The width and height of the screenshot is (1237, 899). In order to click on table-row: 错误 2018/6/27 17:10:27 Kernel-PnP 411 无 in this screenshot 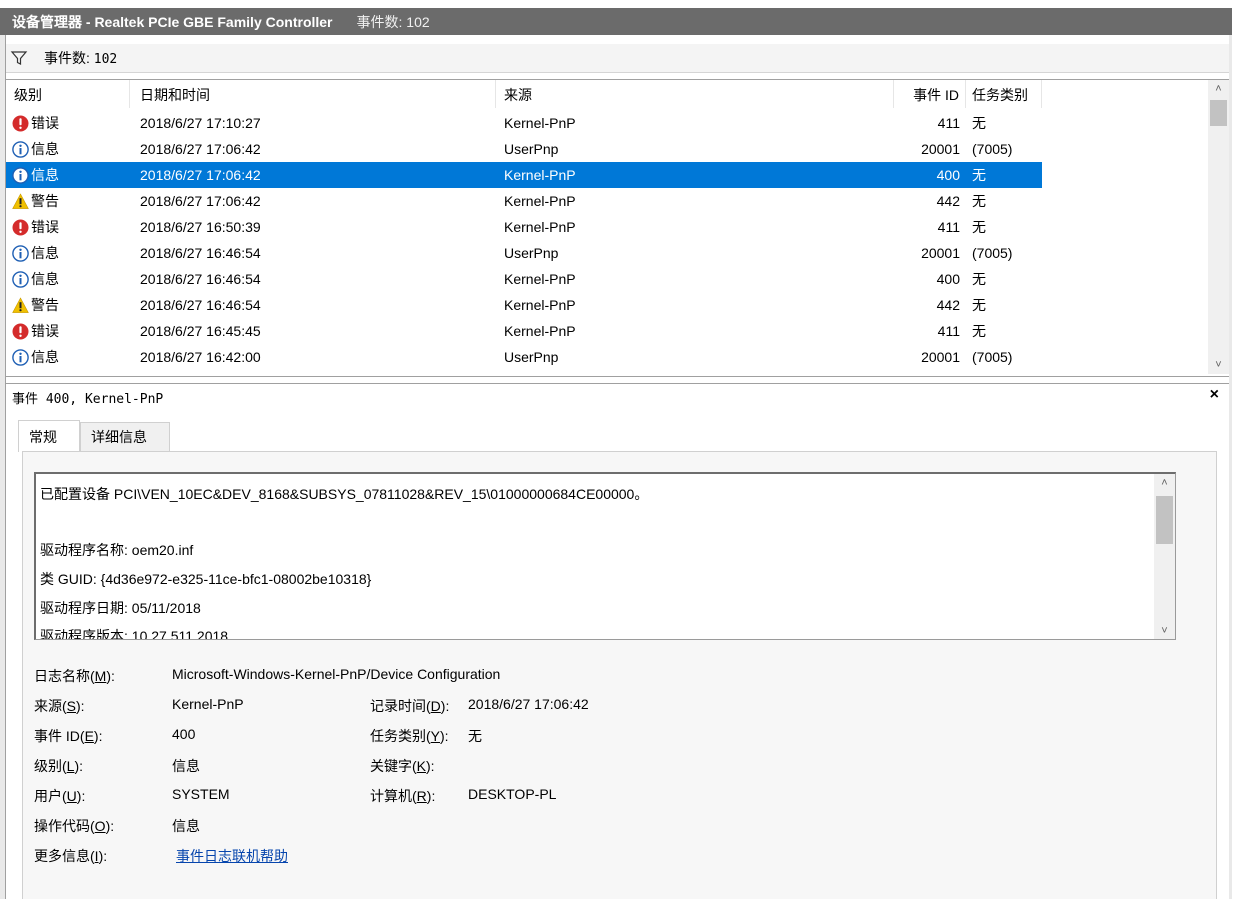, I will do `click(524, 123)`.